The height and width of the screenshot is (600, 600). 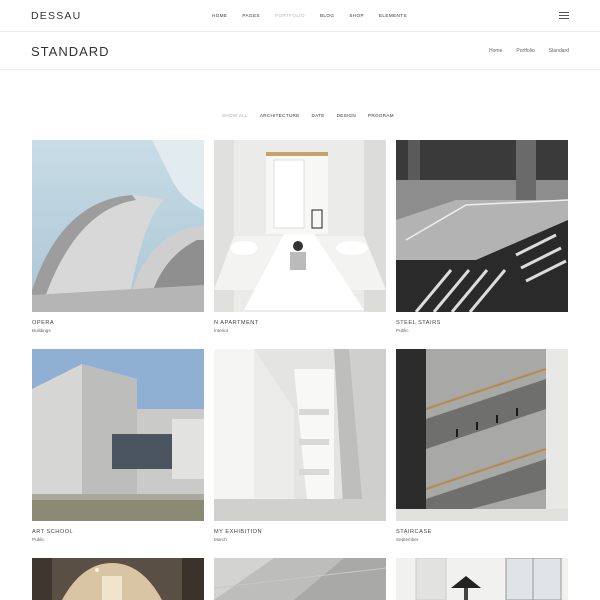 I want to click on hamburger-menu-icon, so click(x=564, y=16).